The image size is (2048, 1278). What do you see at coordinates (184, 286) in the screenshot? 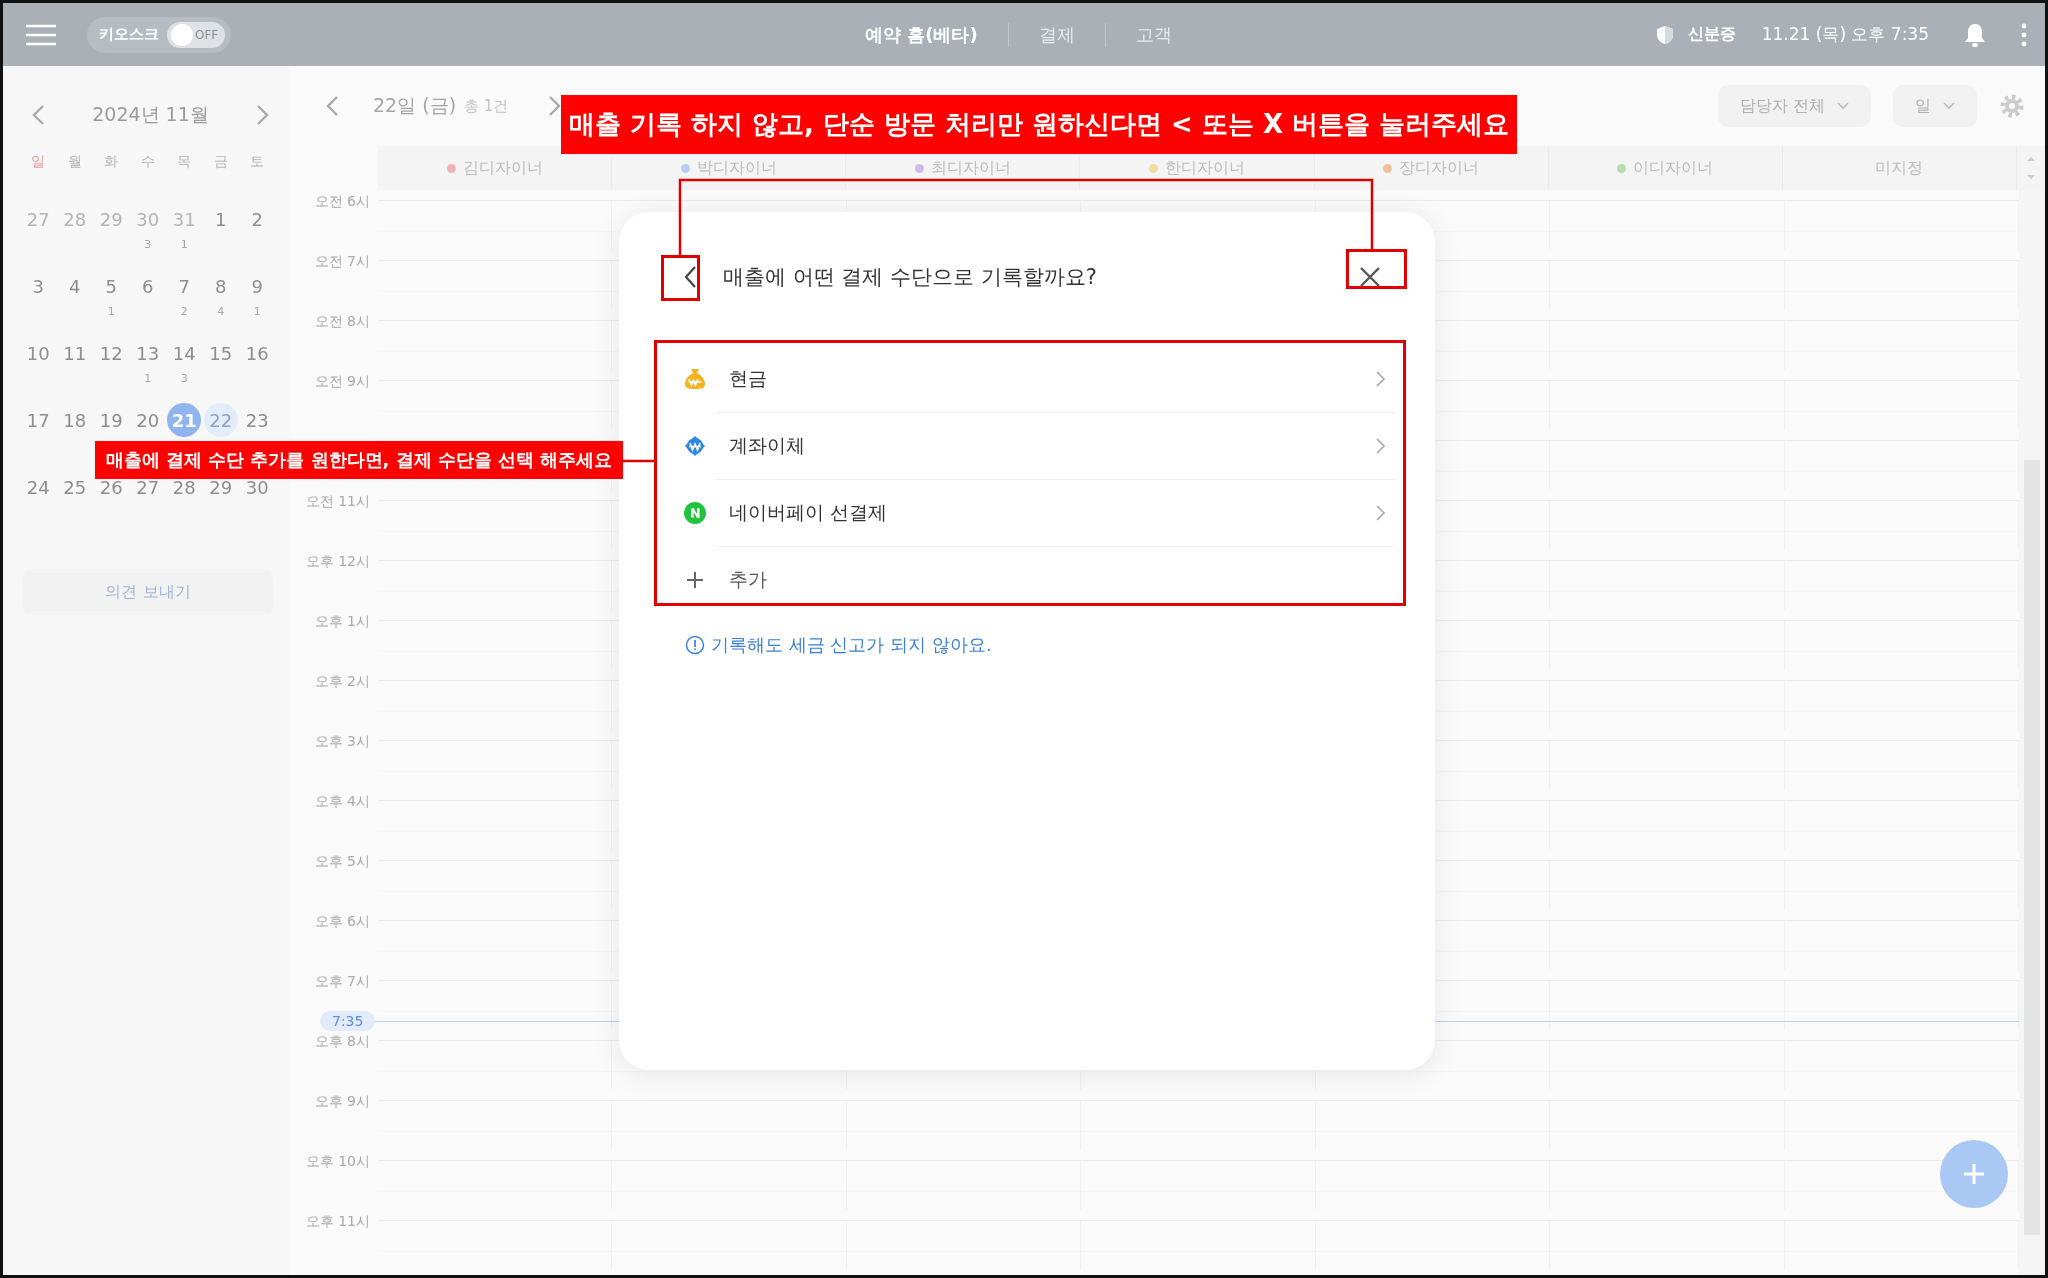
I see `calendar-day: 7` at bounding box center [184, 286].